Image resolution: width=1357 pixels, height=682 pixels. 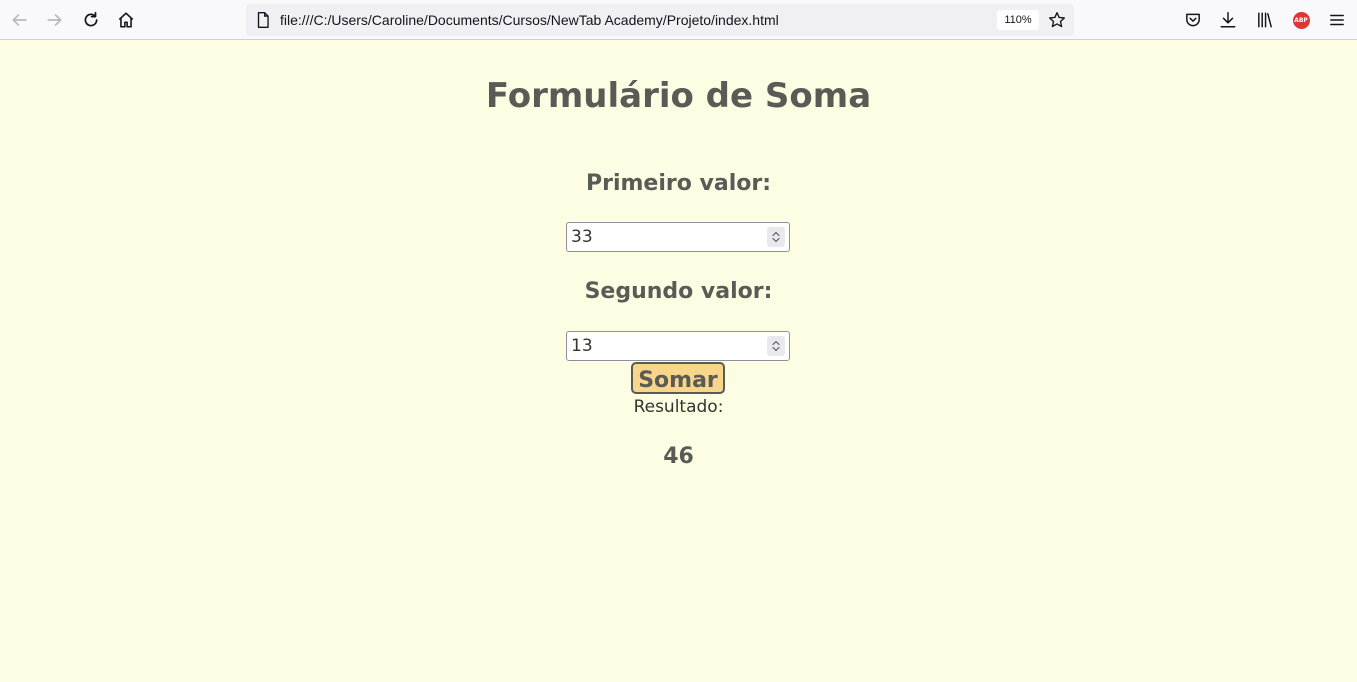 I want to click on menu-icon, so click(x=1337, y=20).